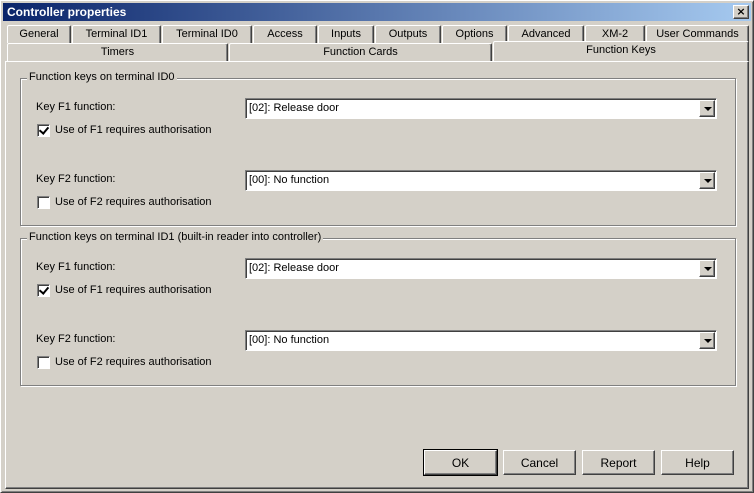 The image size is (754, 493). I want to click on cancel-button: Cancel, so click(539, 462).